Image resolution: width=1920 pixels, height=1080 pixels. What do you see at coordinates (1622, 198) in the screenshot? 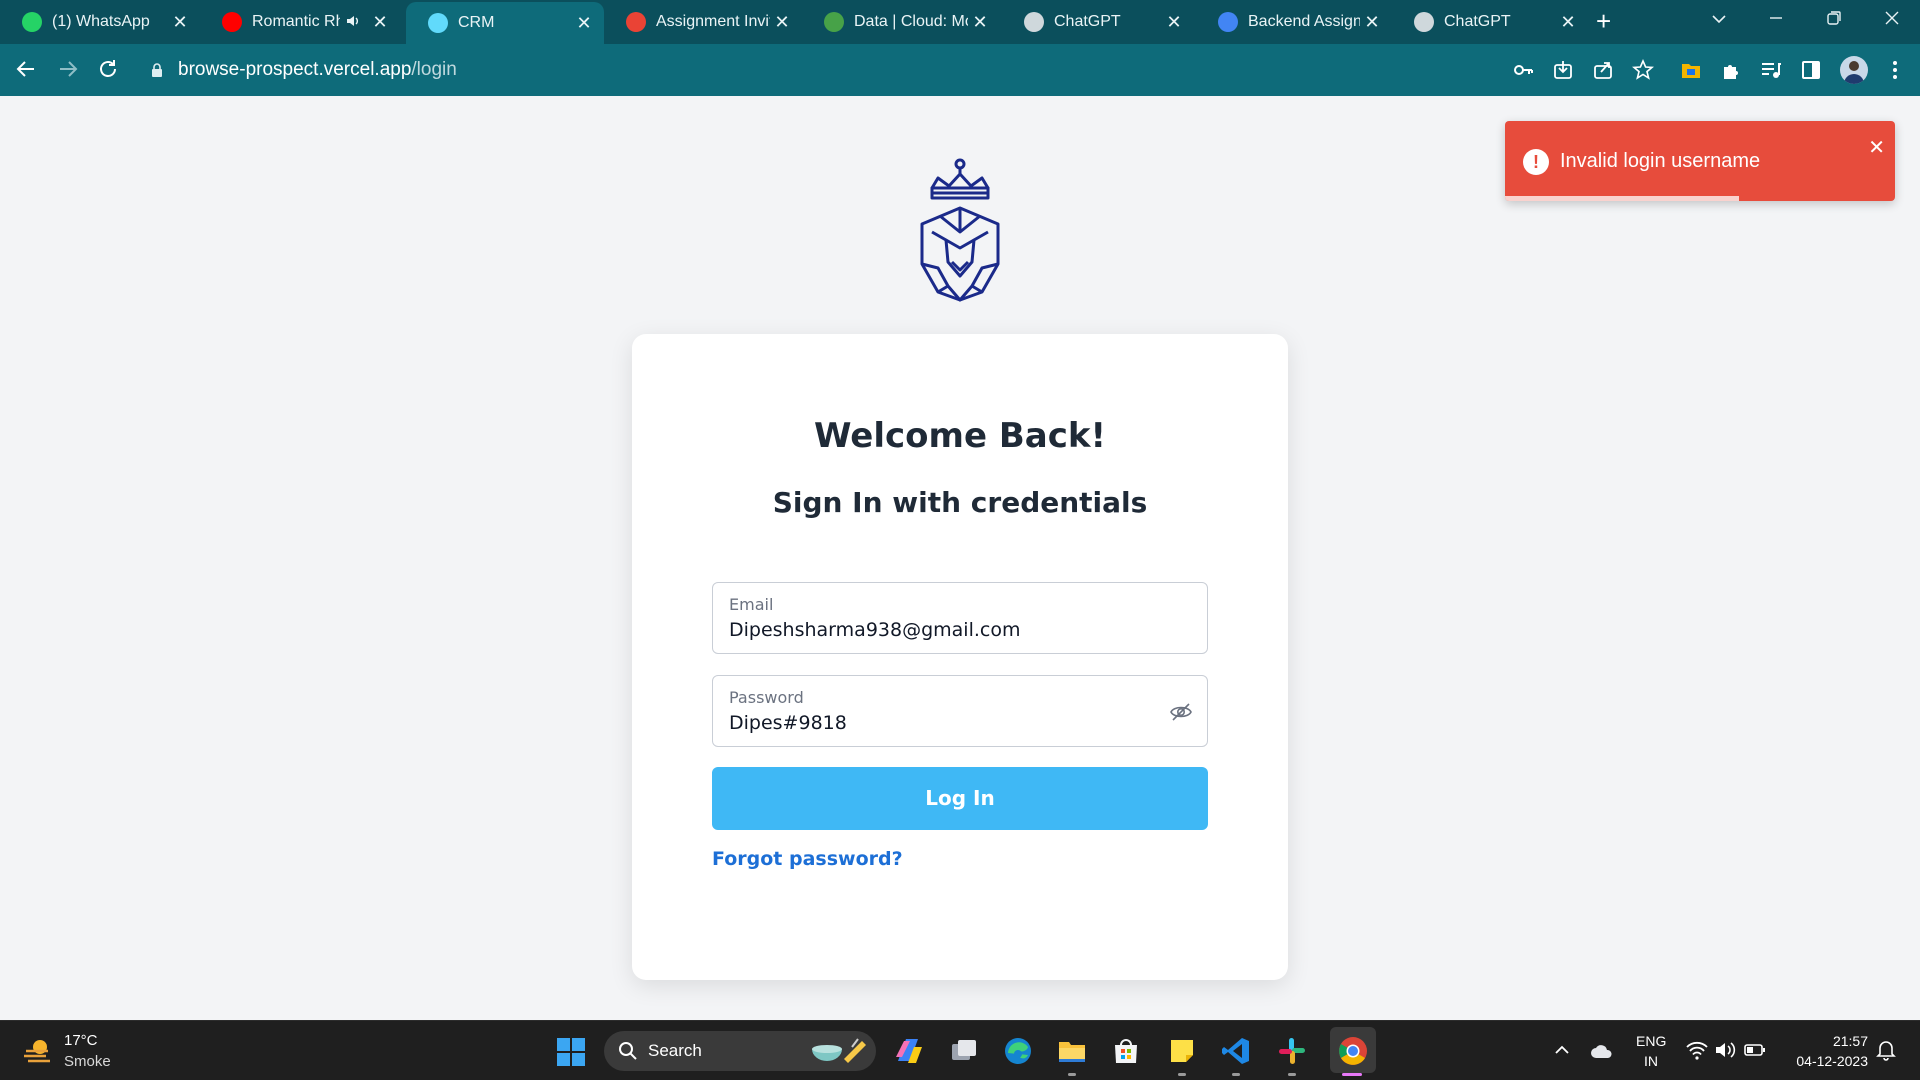
I see `toast-progress-bar` at bounding box center [1622, 198].